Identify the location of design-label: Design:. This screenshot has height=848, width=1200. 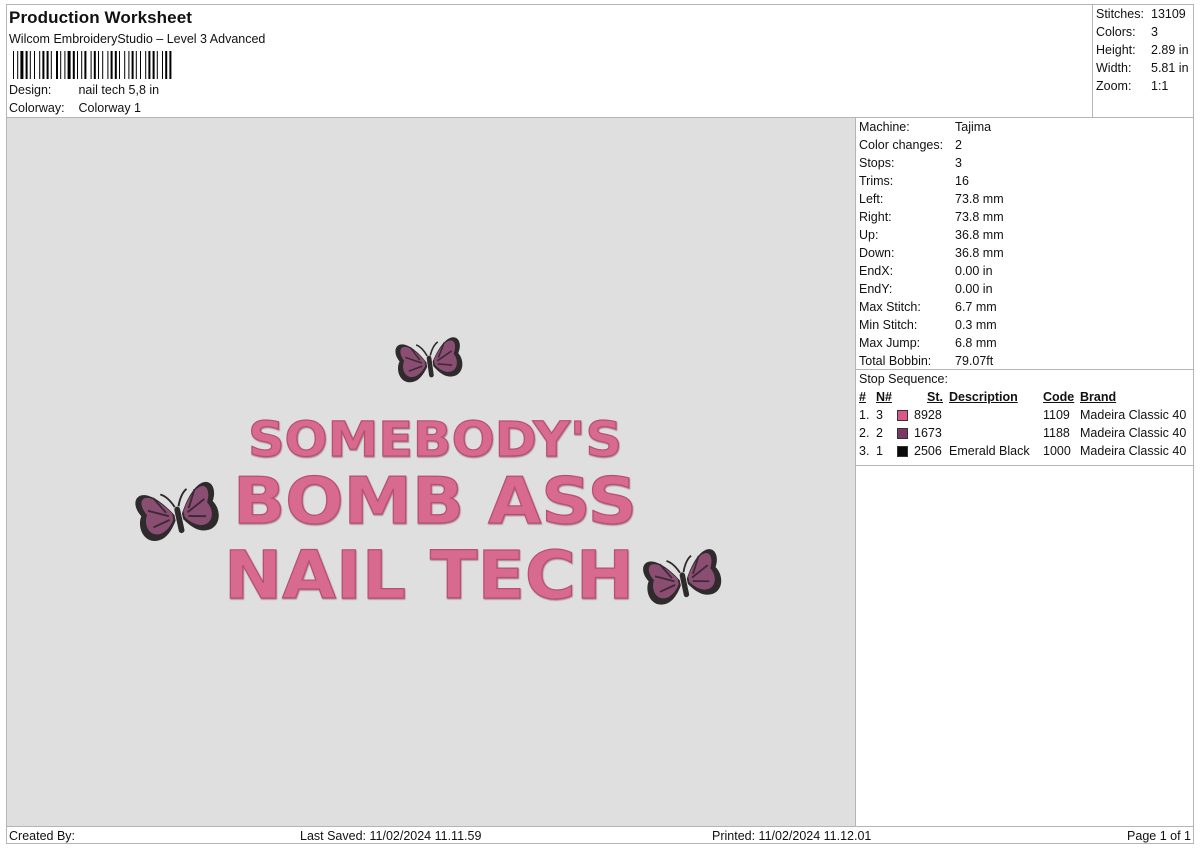
(30, 90).